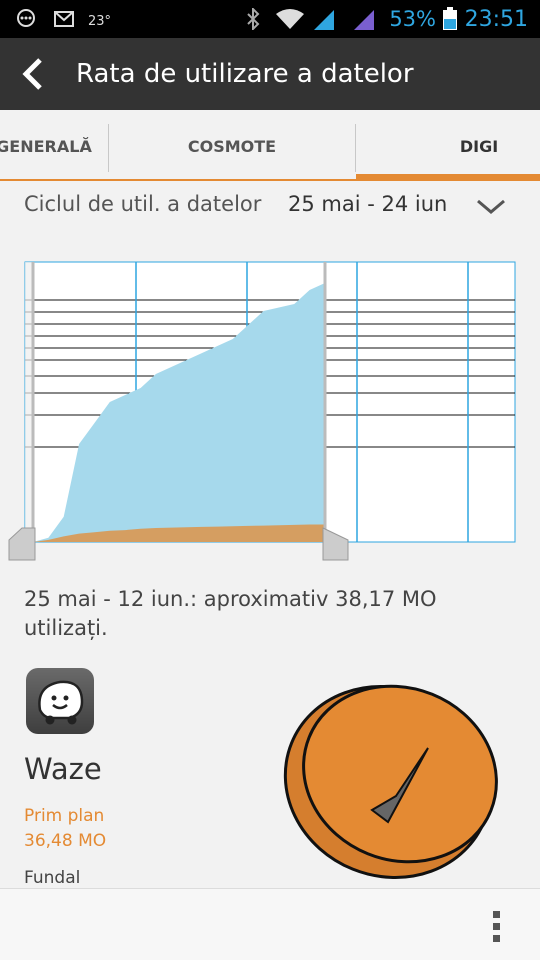 The height and width of the screenshot is (960, 540). What do you see at coordinates (54, 146) in the screenshot?
I see `tab-generala: GENERALĂ` at bounding box center [54, 146].